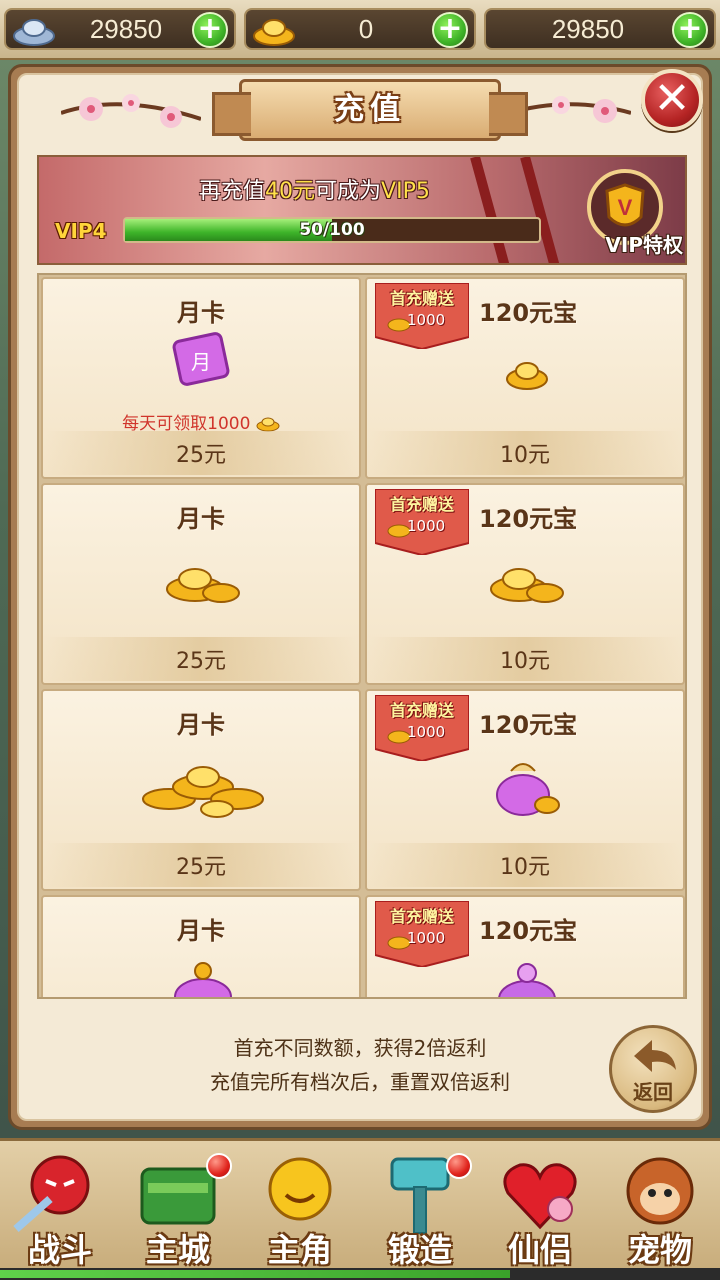 The image size is (720, 1280). I want to click on title-ribbon: 充值, so click(370, 110).